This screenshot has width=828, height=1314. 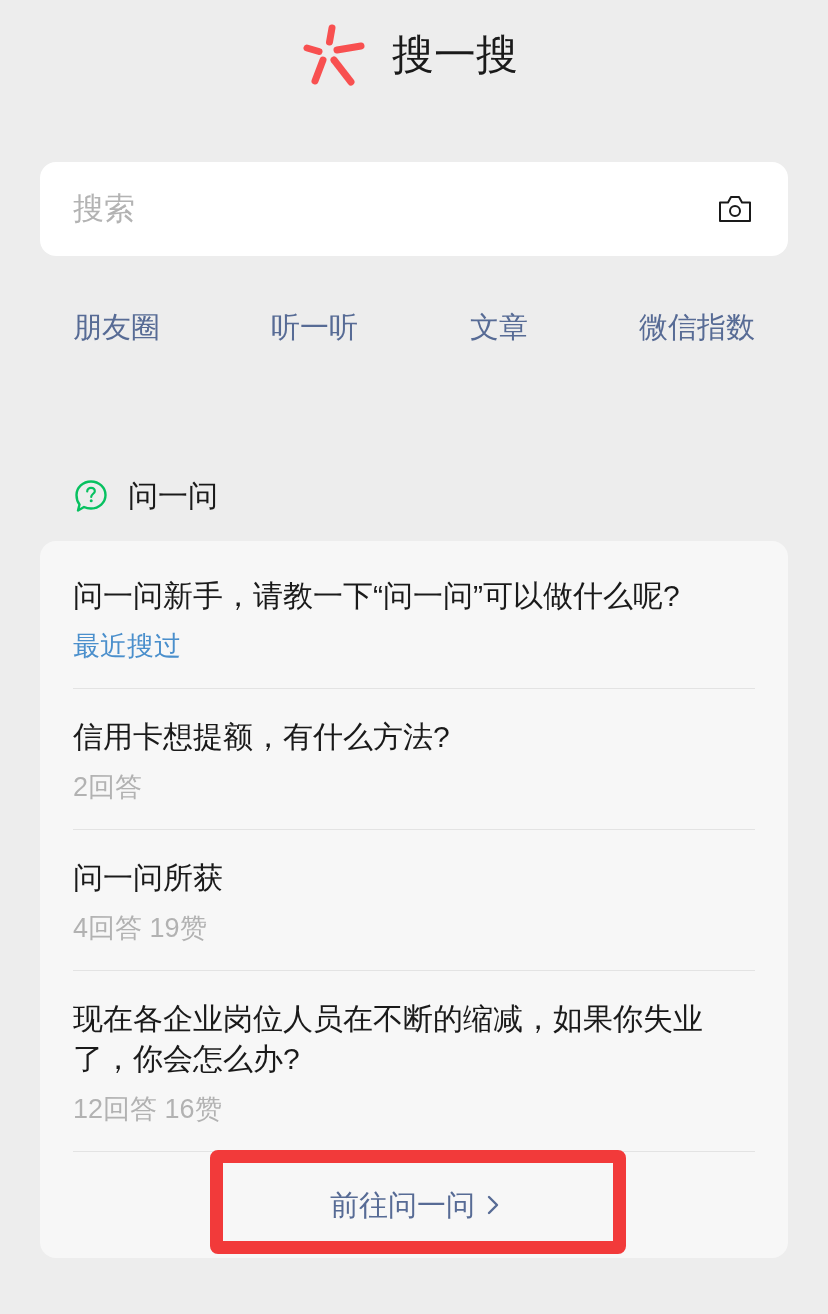 What do you see at coordinates (333, 55) in the screenshot?
I see `logo-icon` at bounding box center [333, 55].